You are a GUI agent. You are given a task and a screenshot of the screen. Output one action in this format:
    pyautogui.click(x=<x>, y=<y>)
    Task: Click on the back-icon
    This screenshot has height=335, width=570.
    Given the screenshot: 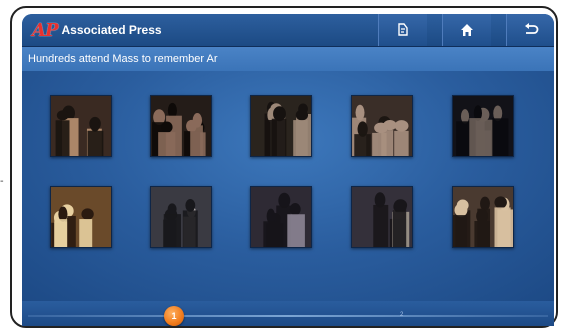 What is the action you would take?
    pyautogui.click(x=532, y=28)
    